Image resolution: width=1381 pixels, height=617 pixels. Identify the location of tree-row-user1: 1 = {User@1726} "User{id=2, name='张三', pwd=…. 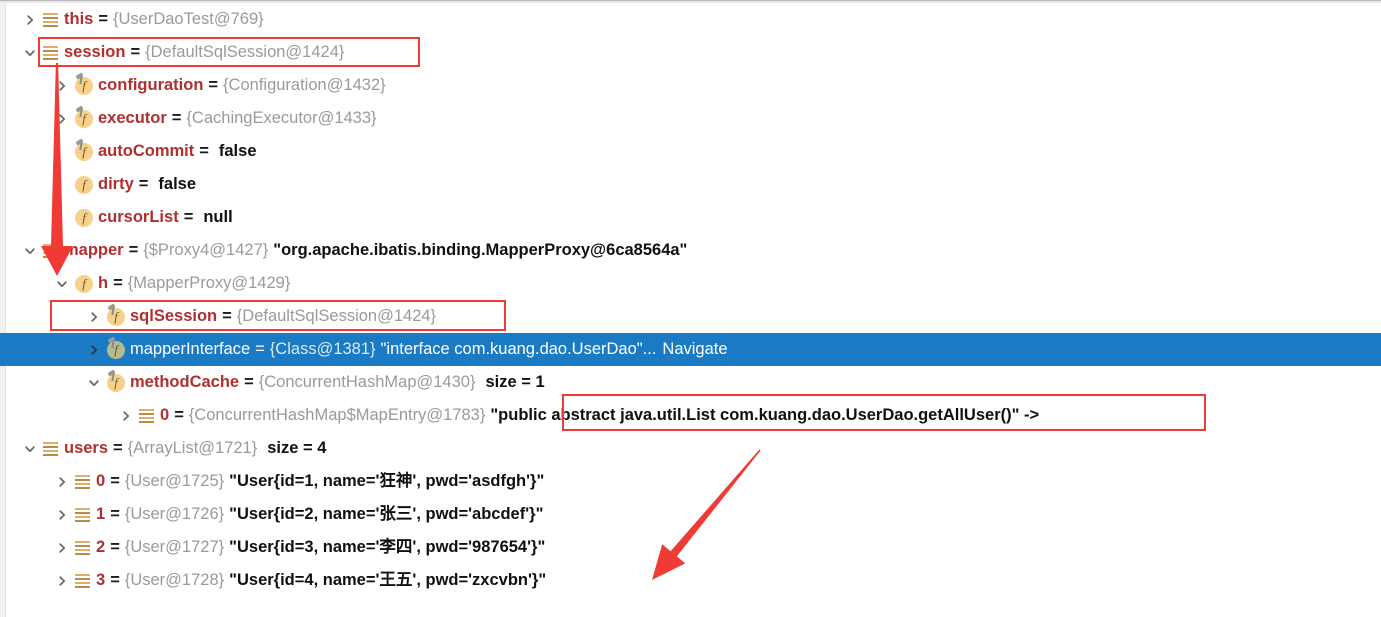
(690, 514).